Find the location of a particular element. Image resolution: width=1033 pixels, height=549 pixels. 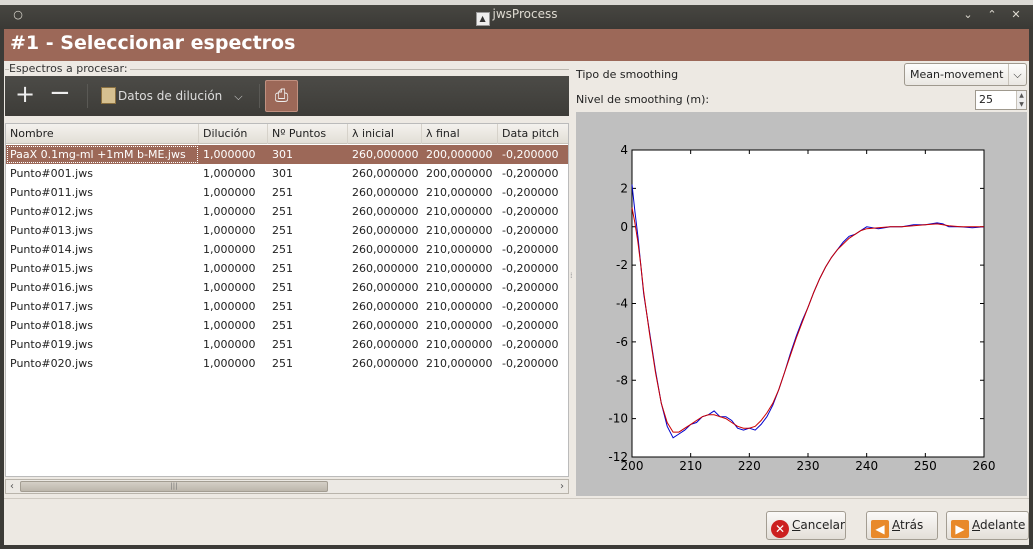

print-button: ⎙ is located at coordinates (281, 96).